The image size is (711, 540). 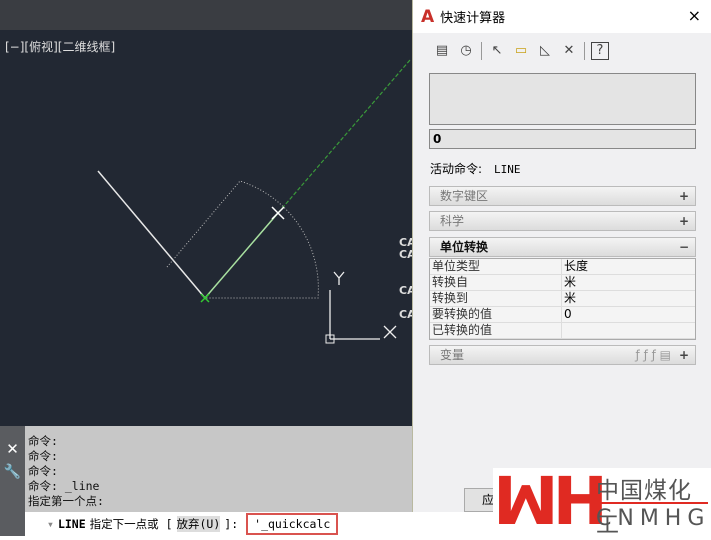 I want to click on angle-icon: ◺, so click(x=545, y=51).